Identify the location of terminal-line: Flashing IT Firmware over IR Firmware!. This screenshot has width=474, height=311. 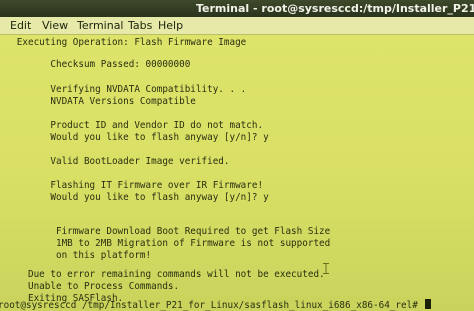
(132, 185).